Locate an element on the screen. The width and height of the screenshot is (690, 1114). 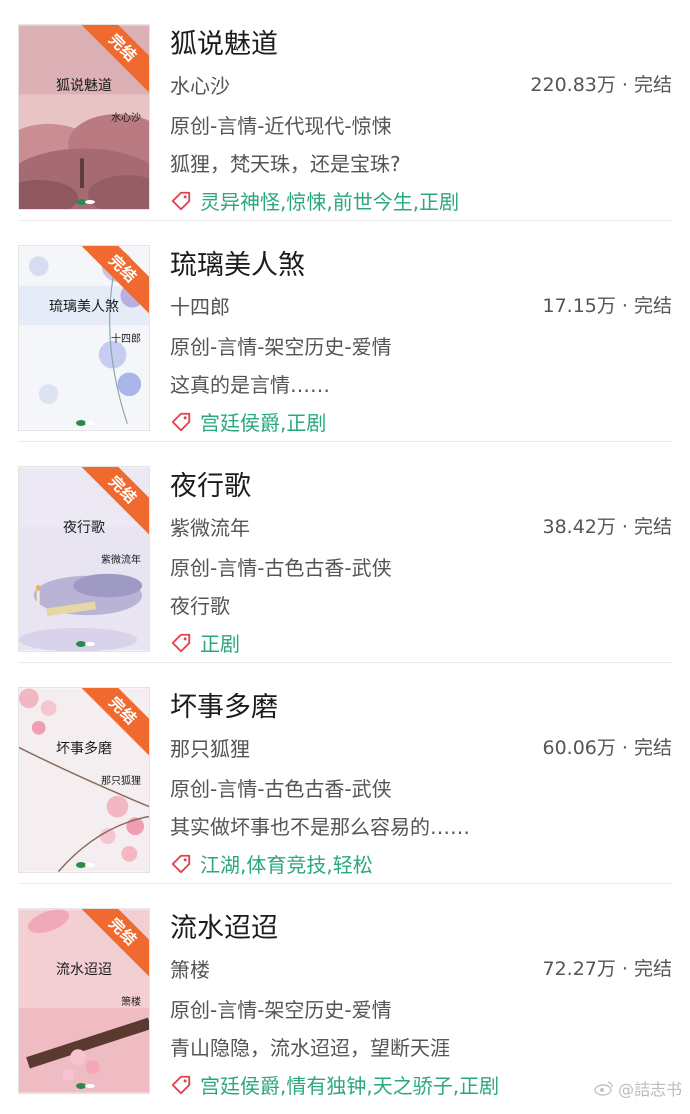
cover-title: 坏事多磨 is located at coordinates (84, 749).